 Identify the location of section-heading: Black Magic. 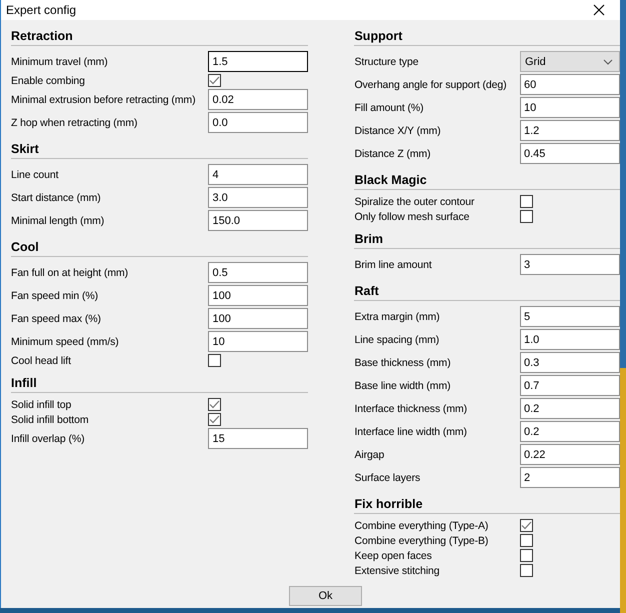
(487, 181).